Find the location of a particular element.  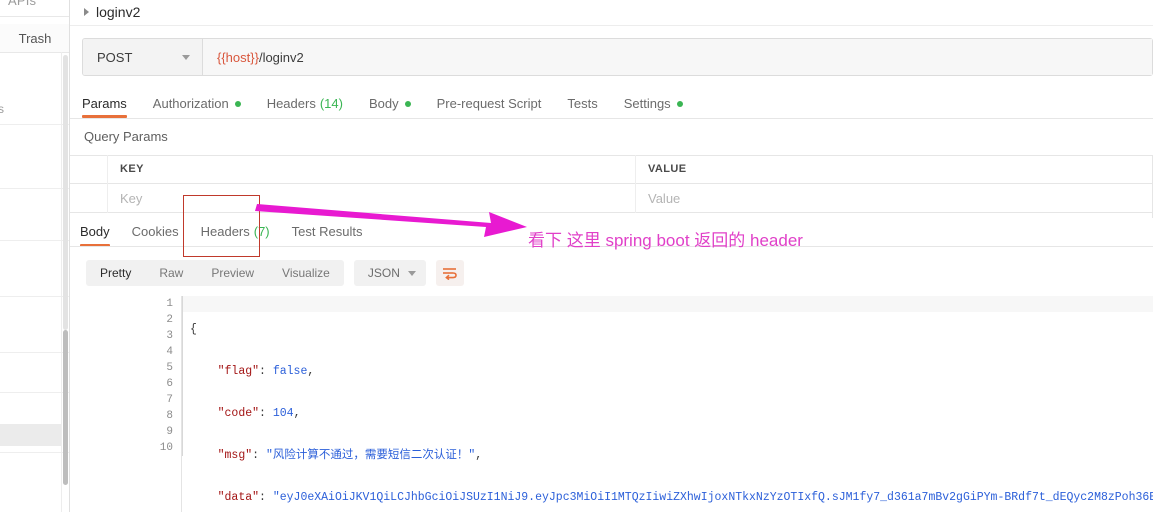

line-number: 1 is located at coordinates (169, 304).